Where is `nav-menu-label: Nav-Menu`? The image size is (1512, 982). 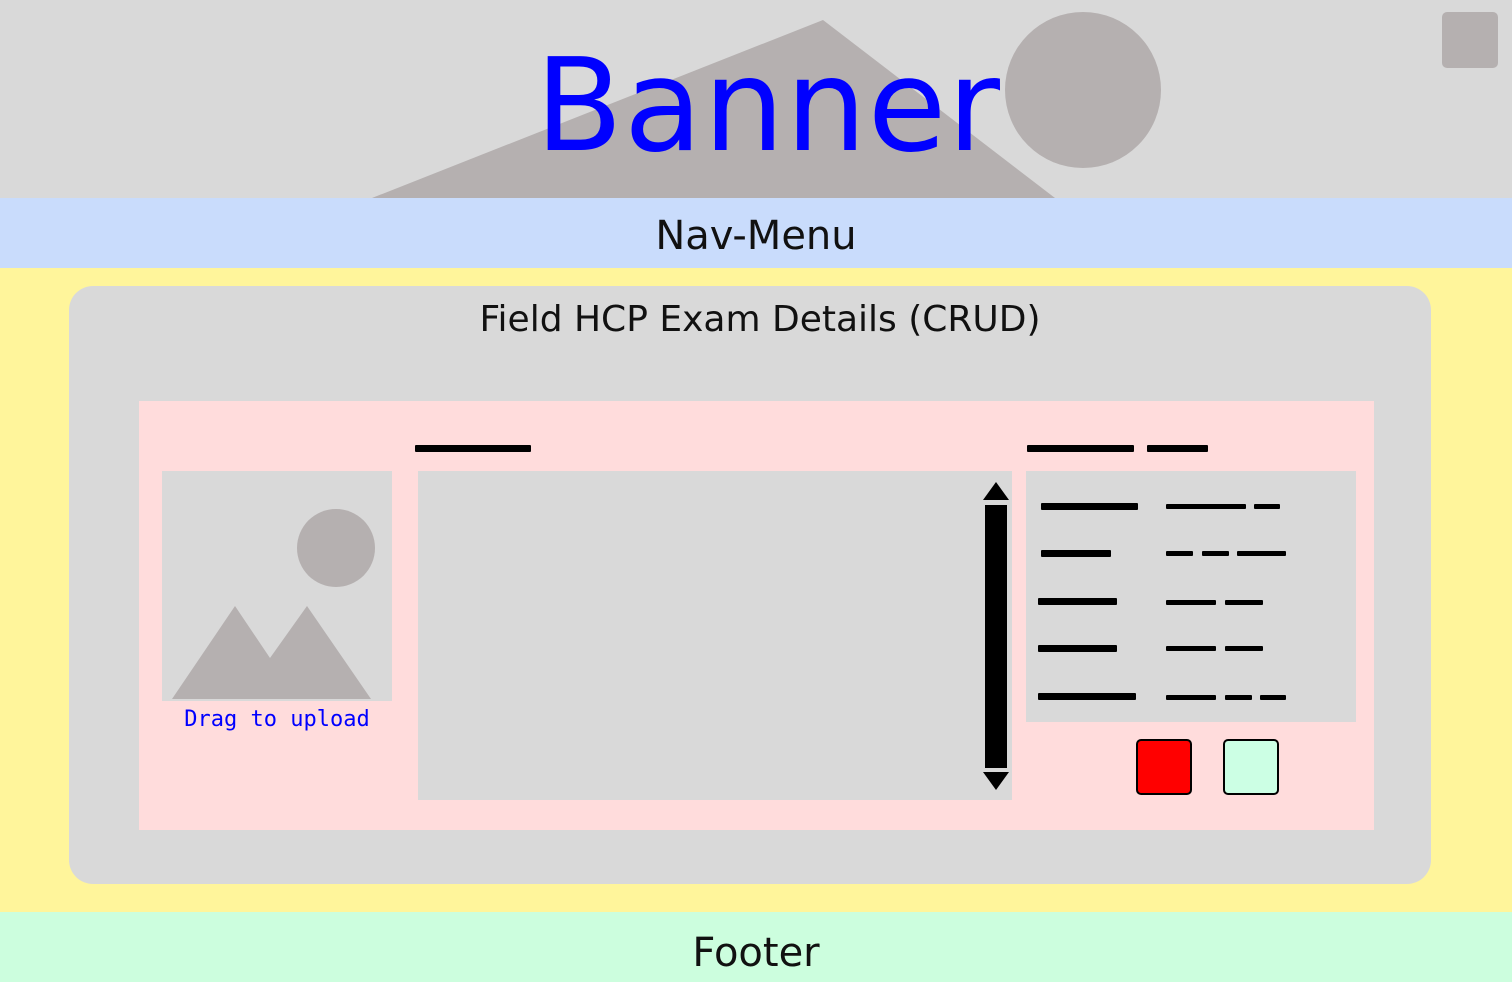 nav-menu-label: Nav-Menu is located at coordinates (756, 236).